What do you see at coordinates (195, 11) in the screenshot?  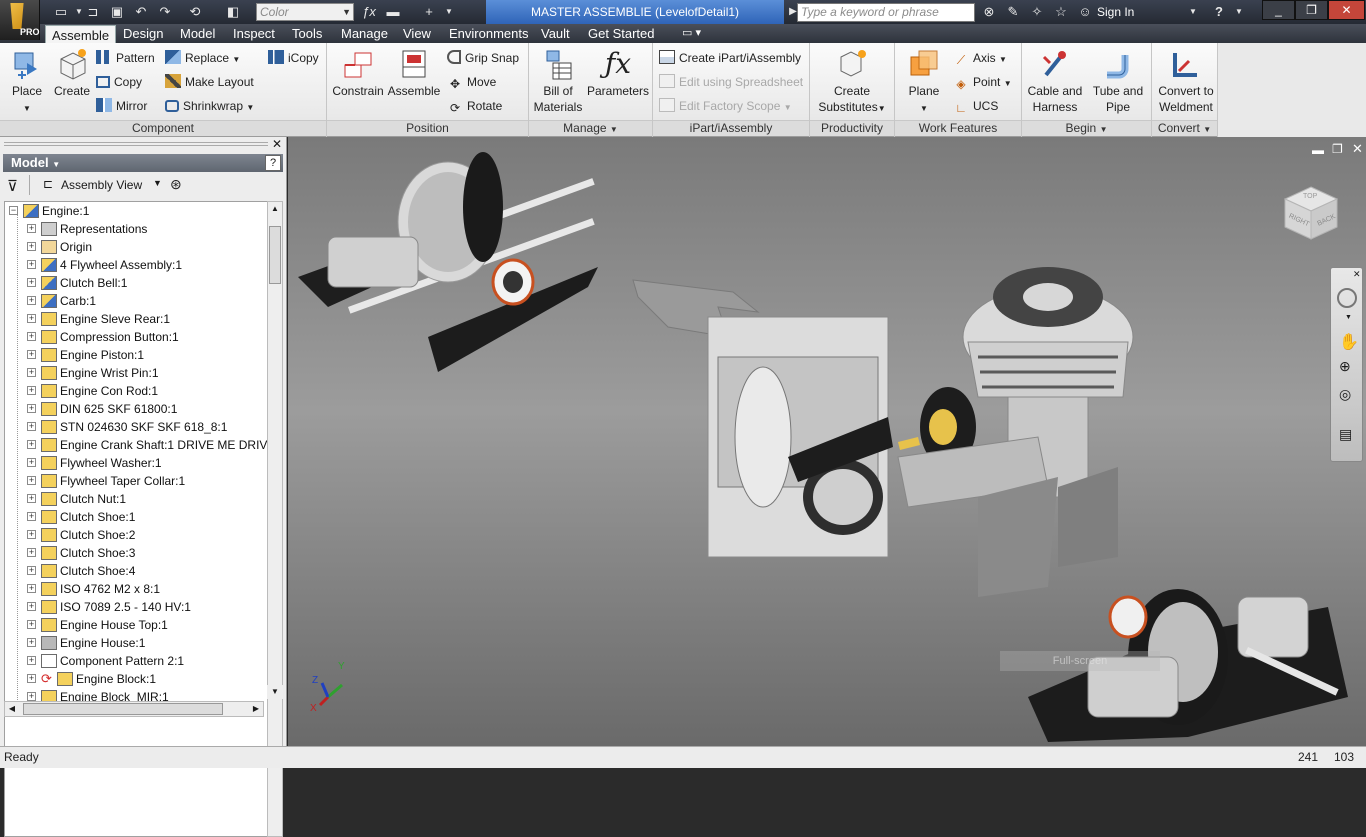 I see `update-icon: ⟲` at bounding box center [195, 11].